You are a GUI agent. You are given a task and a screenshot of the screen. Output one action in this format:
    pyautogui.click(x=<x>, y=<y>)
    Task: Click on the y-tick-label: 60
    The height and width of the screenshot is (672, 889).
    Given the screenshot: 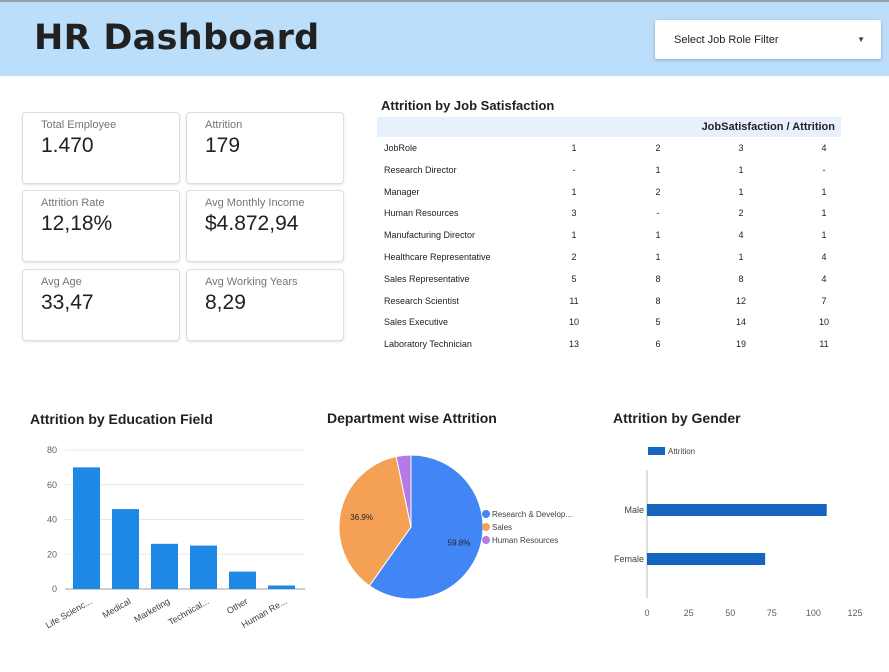 What is the action you would take?
    pyautogui.click(x=52, y=485)
    